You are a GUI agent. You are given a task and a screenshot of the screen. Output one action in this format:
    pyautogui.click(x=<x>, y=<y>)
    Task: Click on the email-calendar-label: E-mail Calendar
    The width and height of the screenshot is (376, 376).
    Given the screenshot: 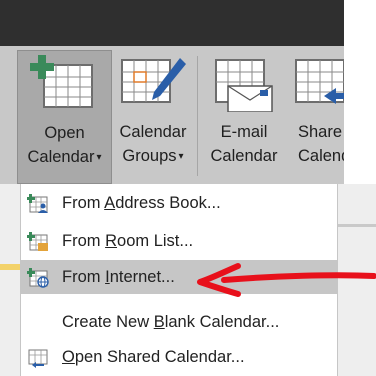 What is the action you would take?
    pyautogui.click(x=244, y=144)
    